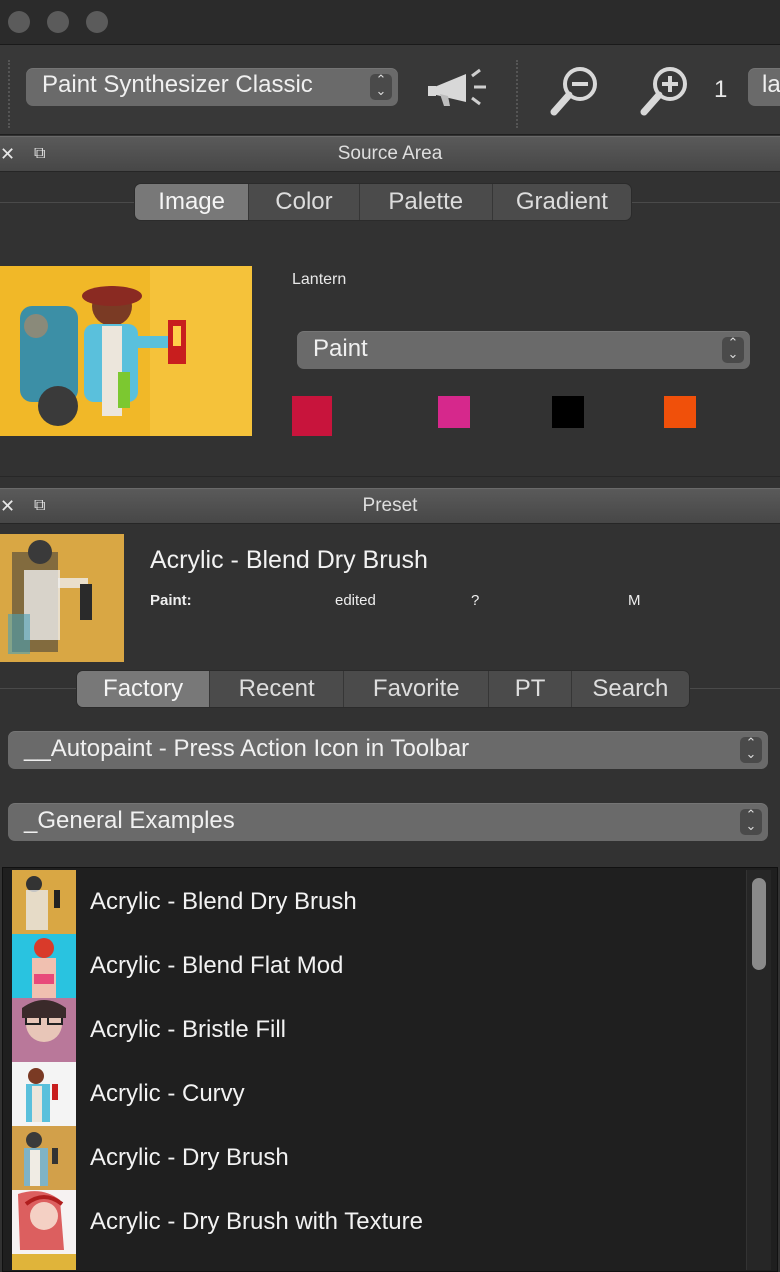  What do you see at coordinates (372, 1158) in the screenshot?
I see `list-item: Acrylic - Dry Brush` at bounding box center [372, 1158].